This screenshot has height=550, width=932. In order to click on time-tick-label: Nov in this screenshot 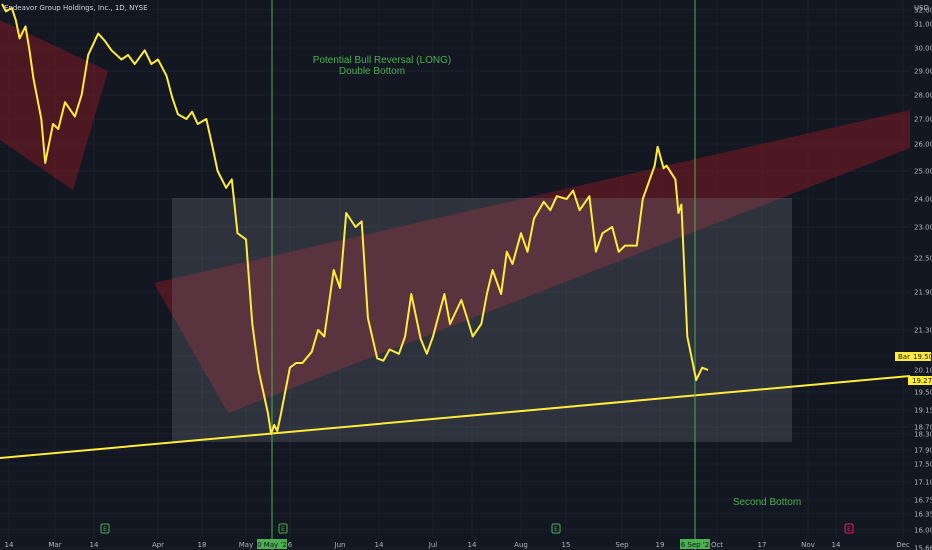, I will do `click(808, 545)`.